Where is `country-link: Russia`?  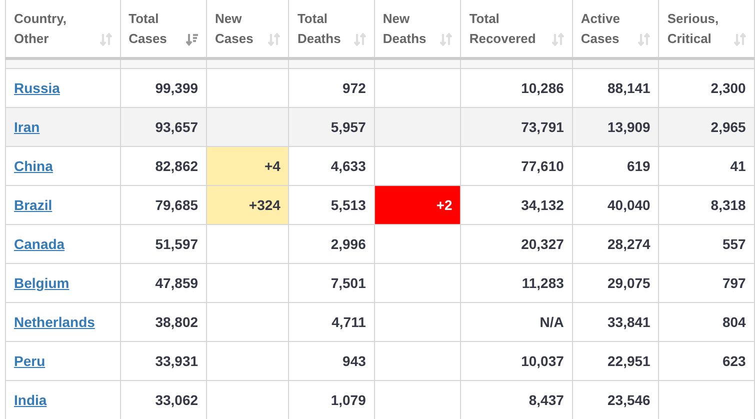
country-link: Russia is located at coordinates (37, 88).